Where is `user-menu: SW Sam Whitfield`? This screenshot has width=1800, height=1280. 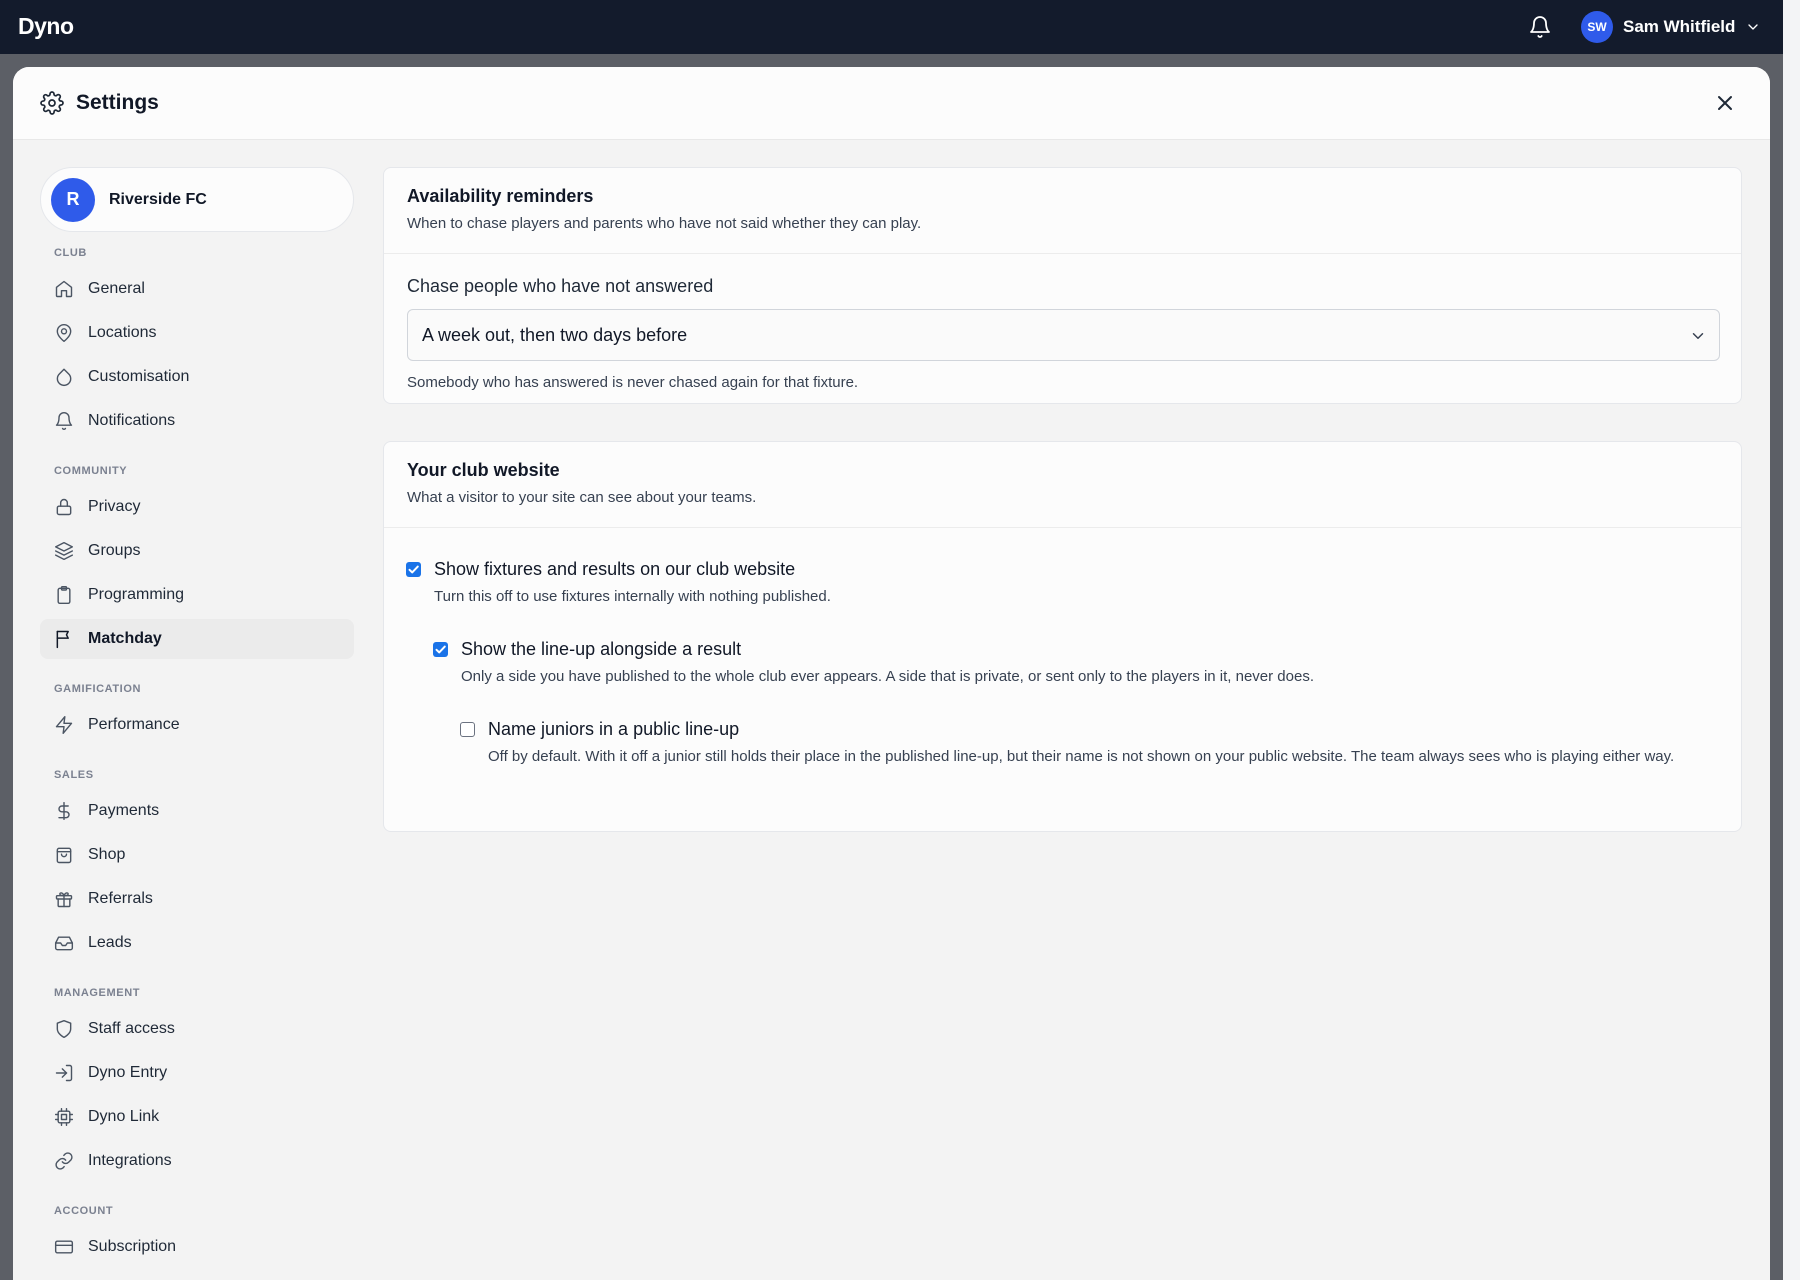
user-menu: SW Sam Whitfield is located at coordinates (1671, 27).